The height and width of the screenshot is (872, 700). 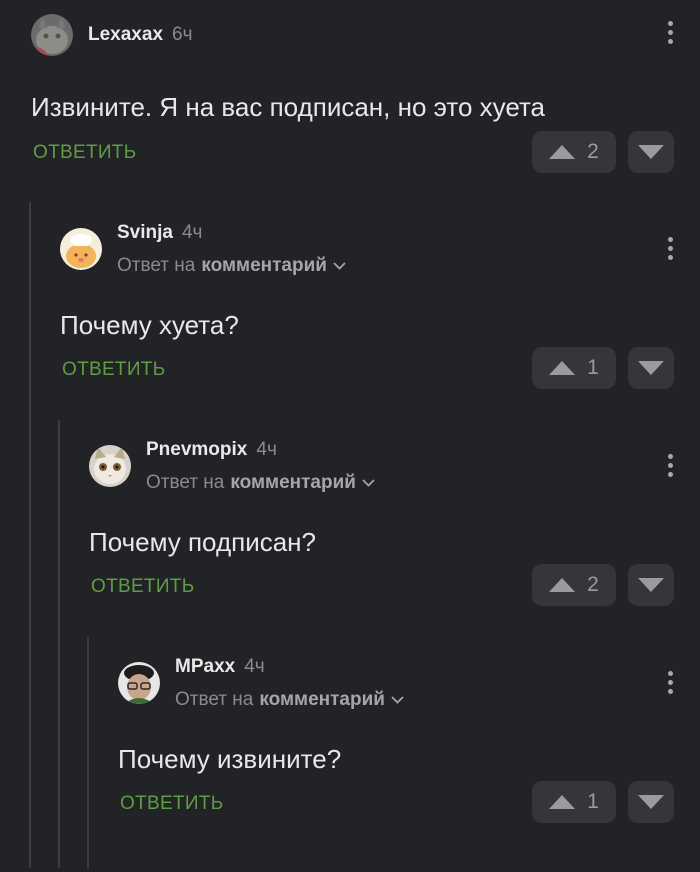 What do you see at coordinates (230, 759) in the screenshot?
I see `comment-text: Почему извините?` at bounding box center [230, 759].